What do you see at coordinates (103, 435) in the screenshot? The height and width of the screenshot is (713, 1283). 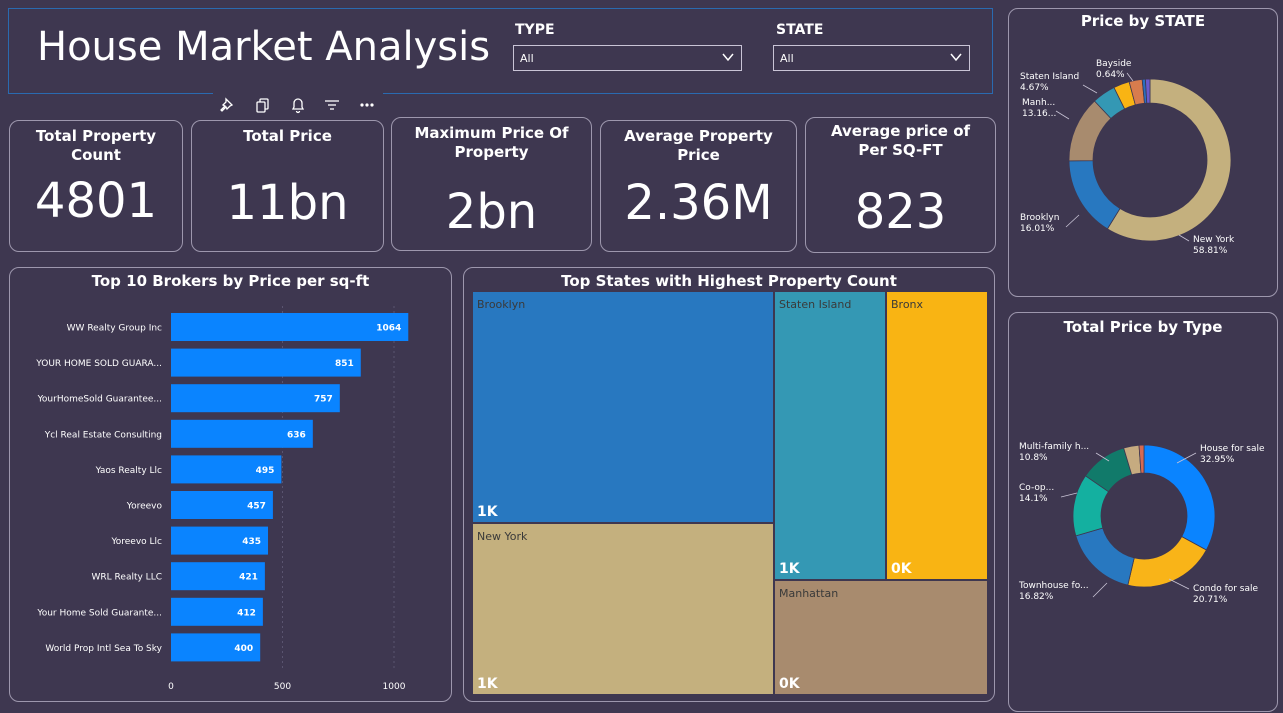 I see `category-label: Ycl Real Estate Consulting` at bounding box center [103, 435].